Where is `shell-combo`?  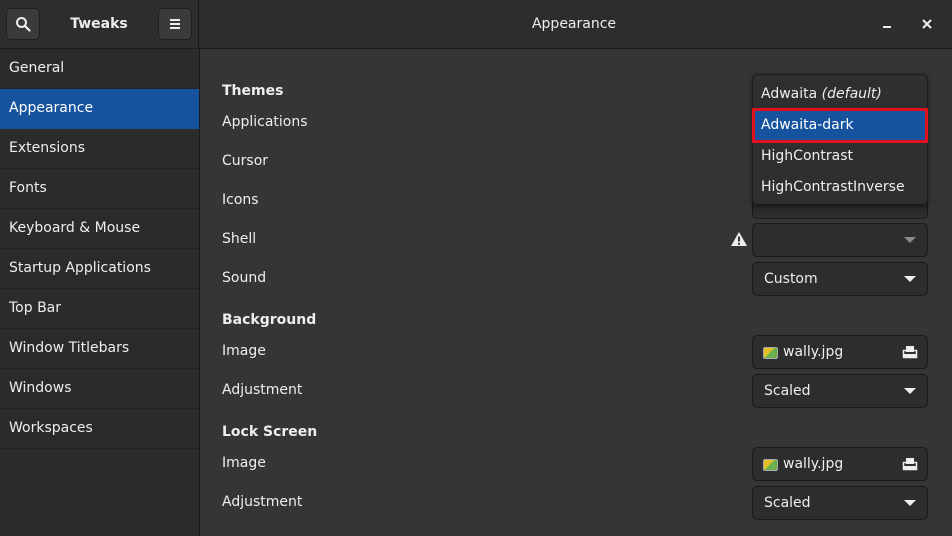
shell-combo is located at coordinates (840, 240).